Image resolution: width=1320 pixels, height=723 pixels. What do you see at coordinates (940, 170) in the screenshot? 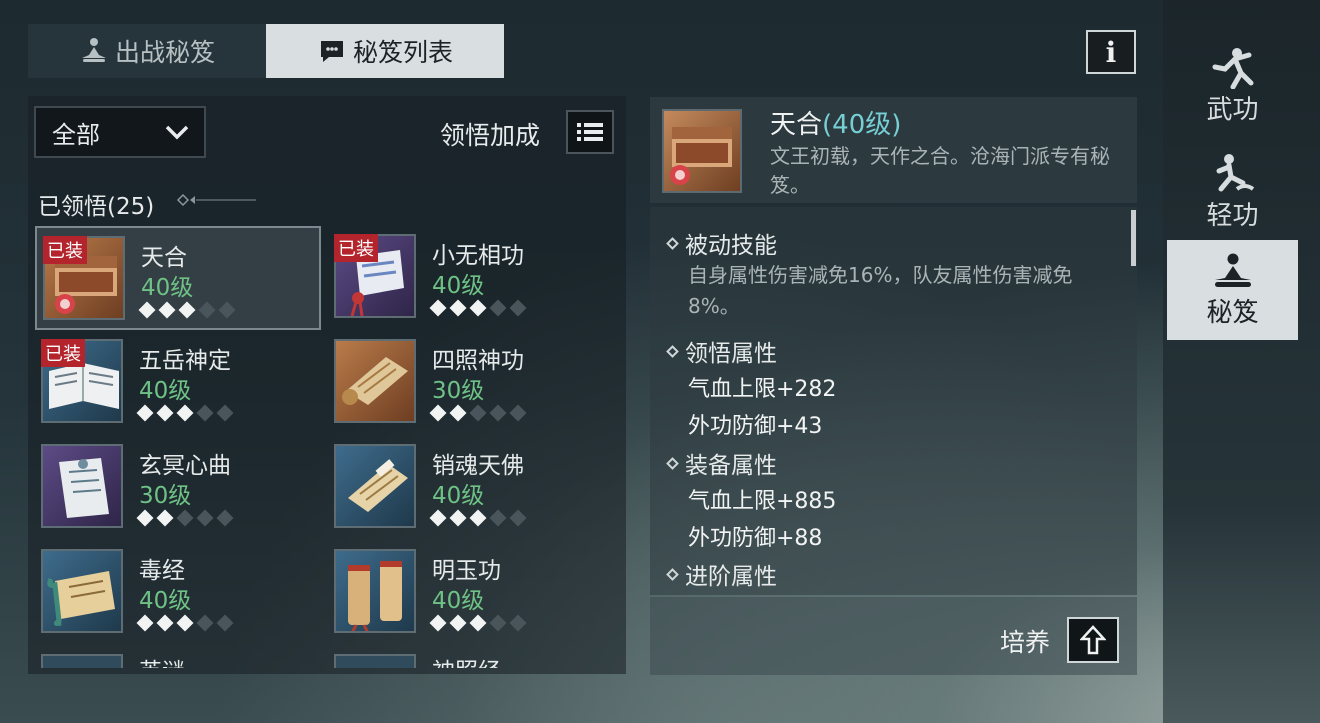
I see `detail-description: 文王初载，天作之合。沧海门派专有秘笈。` at bounding box center [940, 170].